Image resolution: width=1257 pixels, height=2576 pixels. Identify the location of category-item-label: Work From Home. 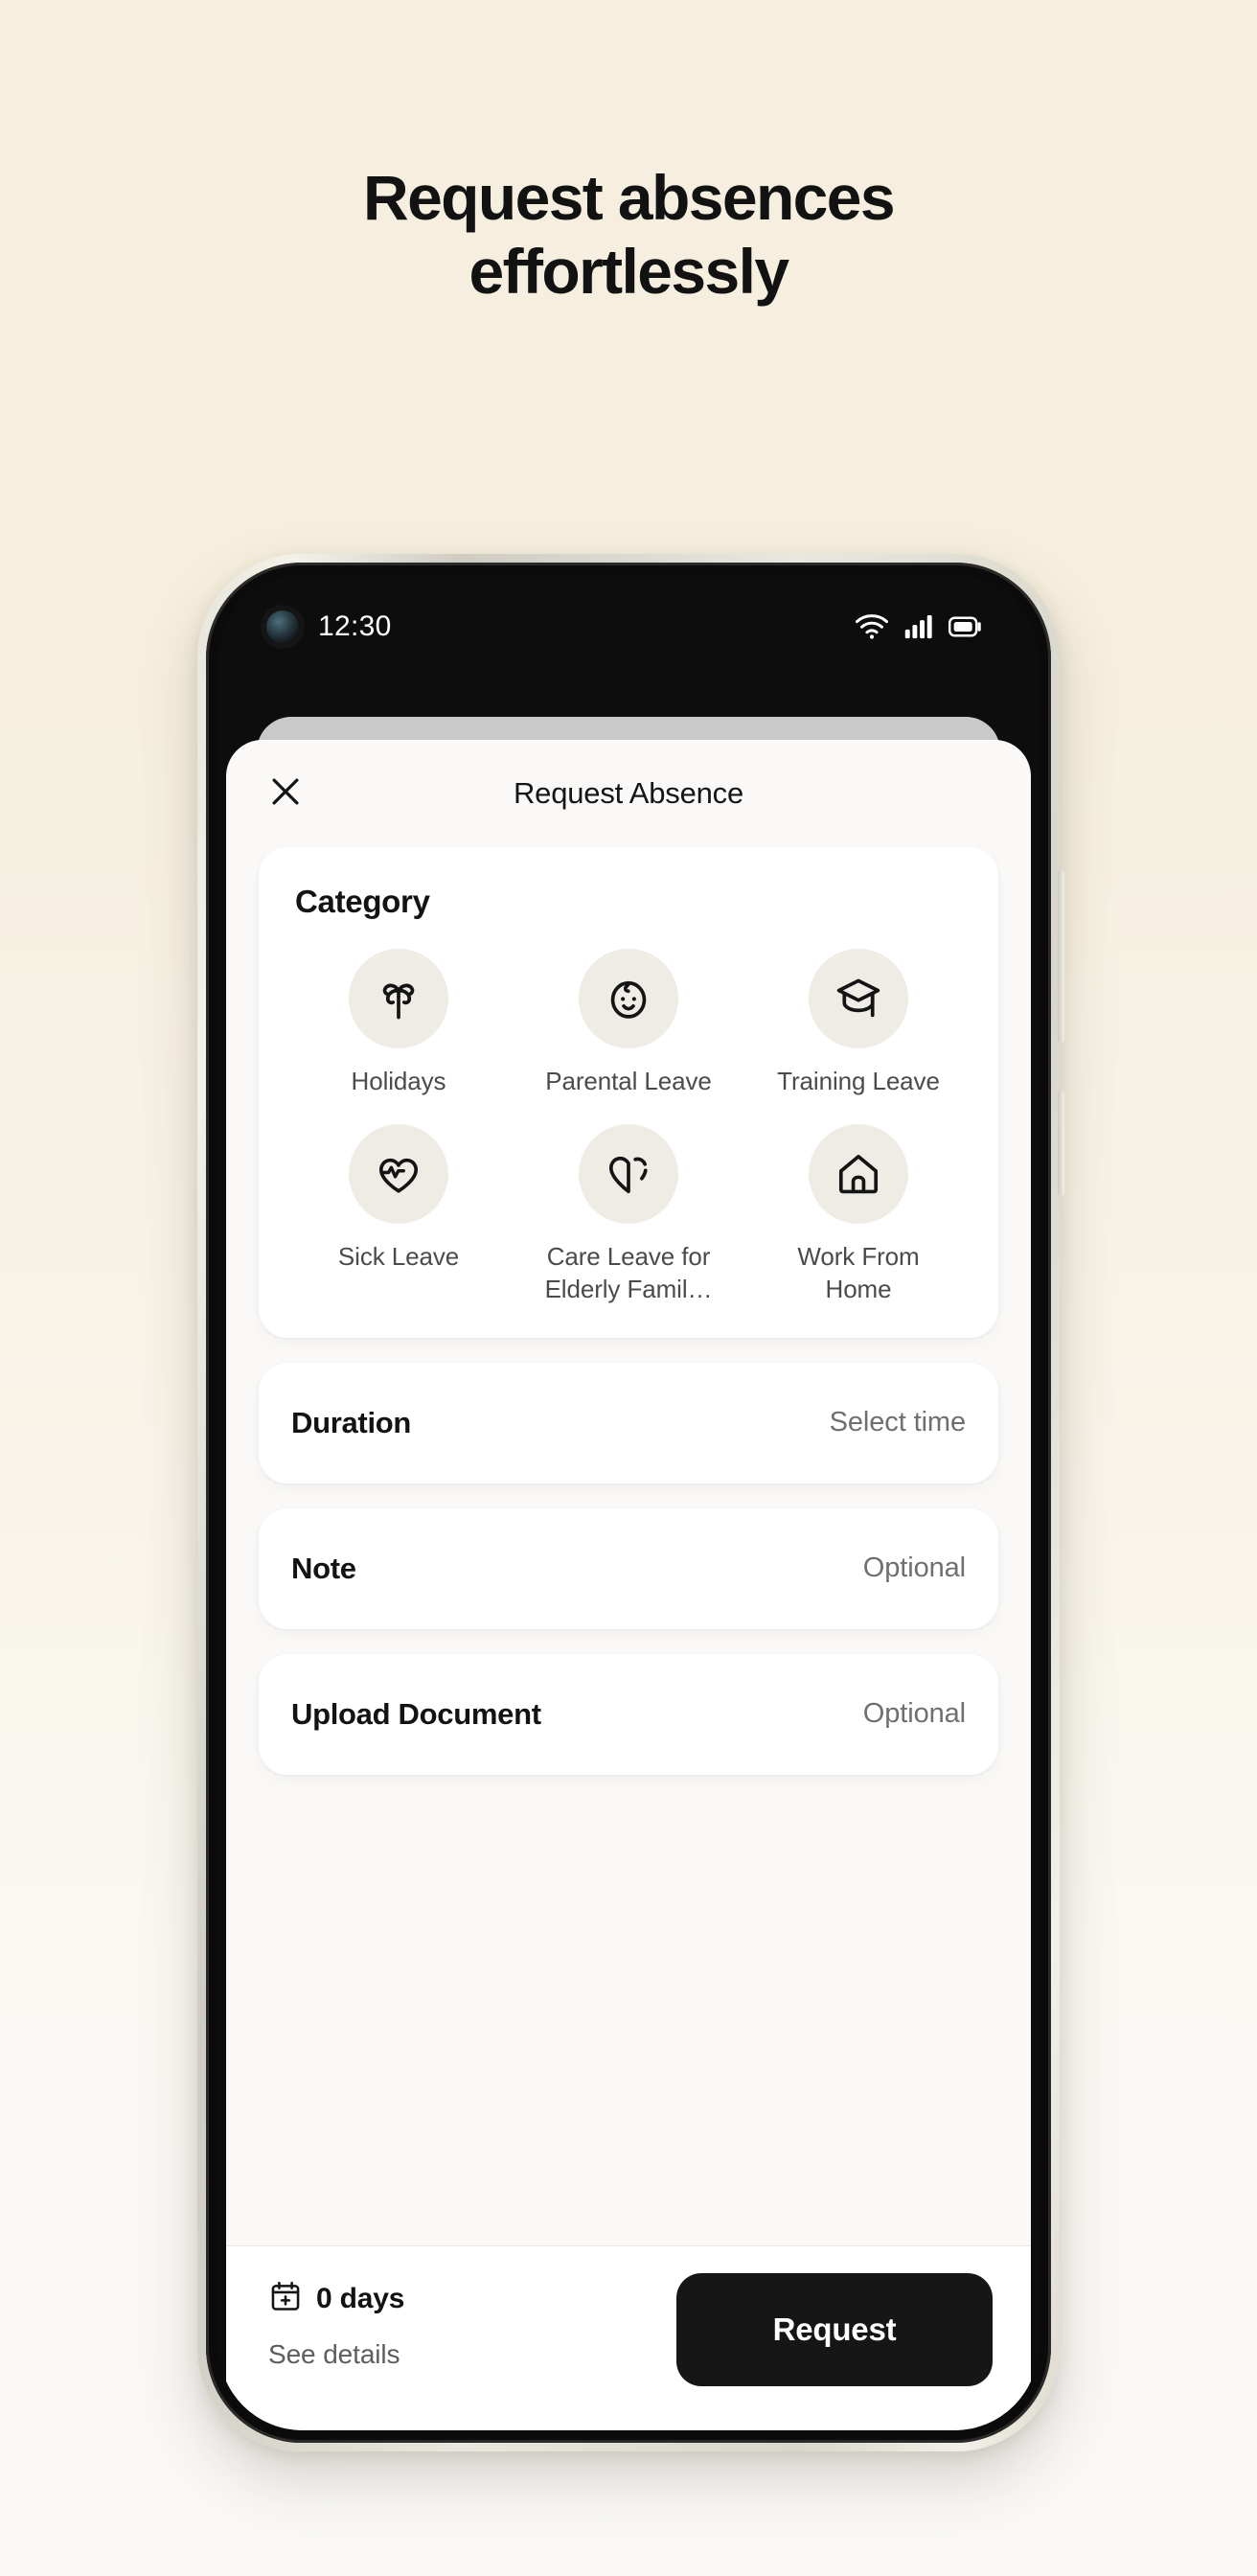
(858, 1272).